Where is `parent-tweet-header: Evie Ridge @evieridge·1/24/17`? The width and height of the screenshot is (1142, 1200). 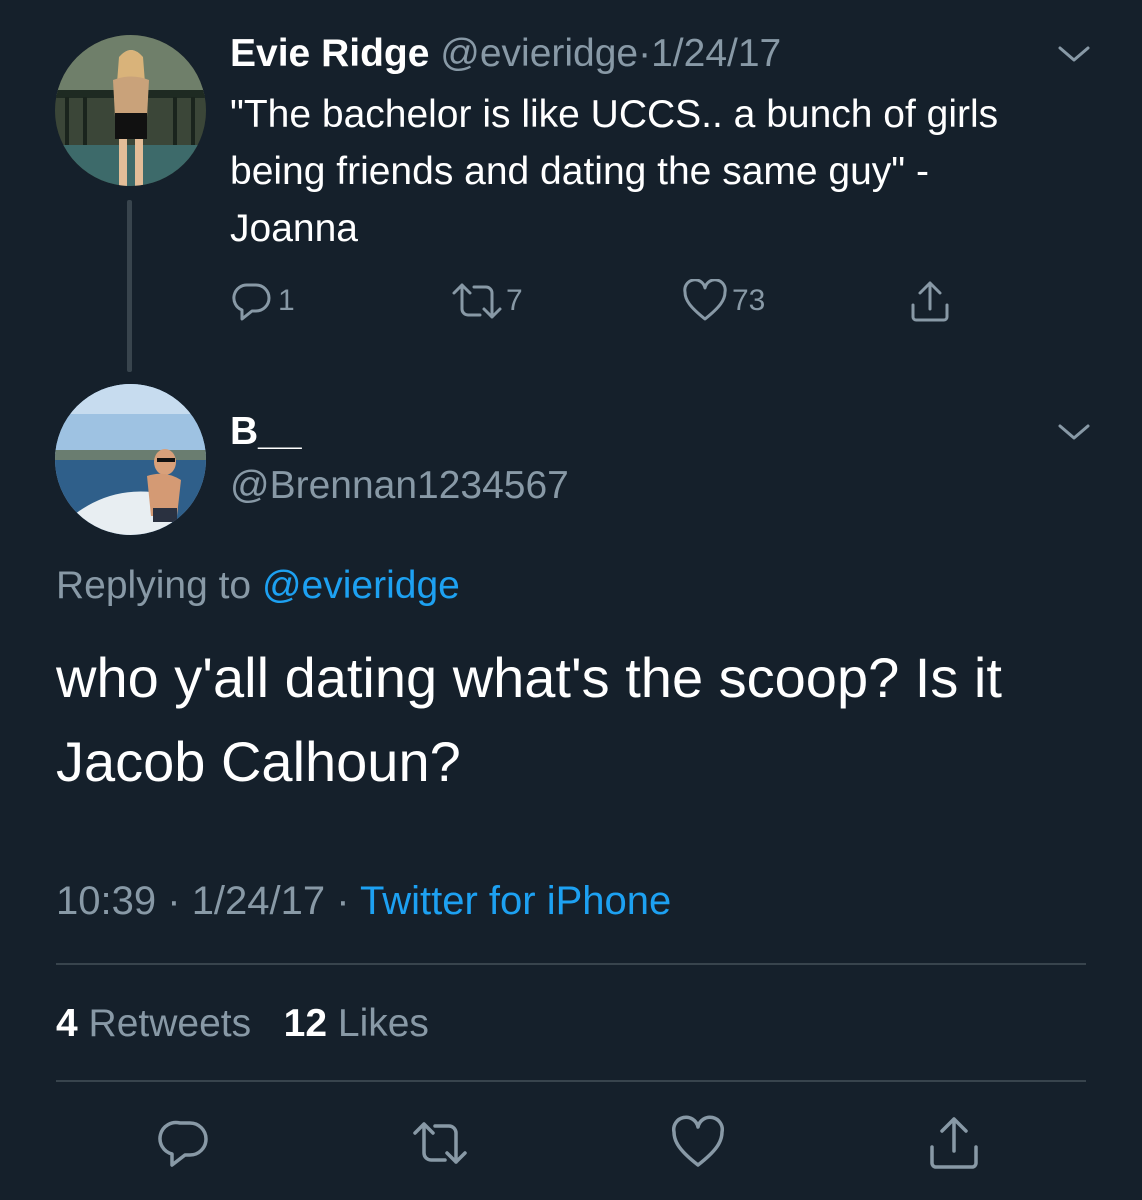
parent-tweet-header: Evie Ridge @evieridge·1/24/17 is located at coordinates (505, 54).